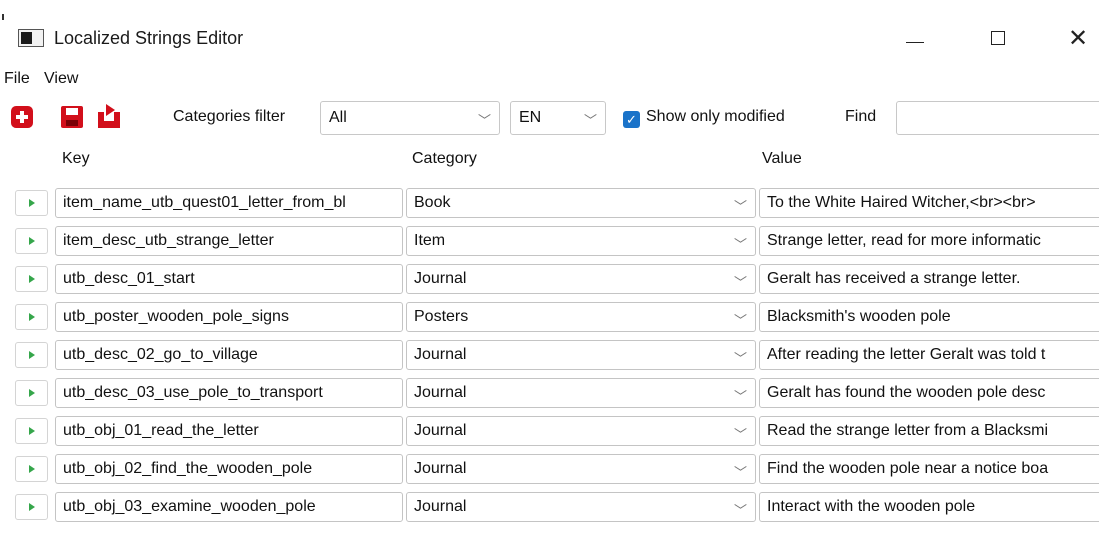 The width and height of the screenshot is (1099, 534). What do you see at coordinates (715, 117) in the screenshot?
I see `show-only-modified-label: Show only modified` at bounding box center [715, 117].